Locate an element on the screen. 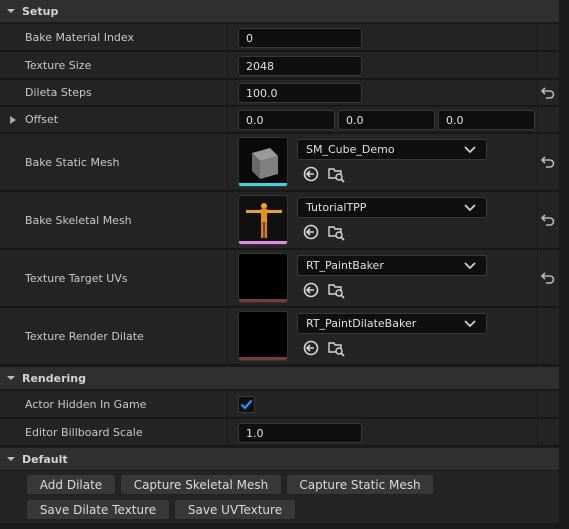  editor-billboard-scale-input: 1.0 is located at coordinates (300, 433).